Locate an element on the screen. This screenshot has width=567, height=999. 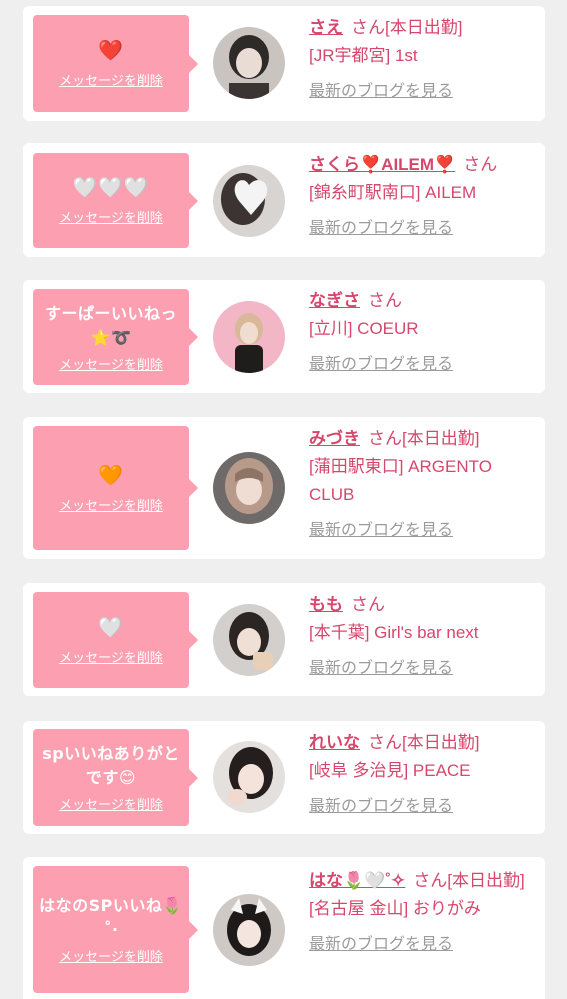
profile-info: もも さん [本千葉] Girl's bar next 最新のブログを見る is located at coordinates (423, 637).